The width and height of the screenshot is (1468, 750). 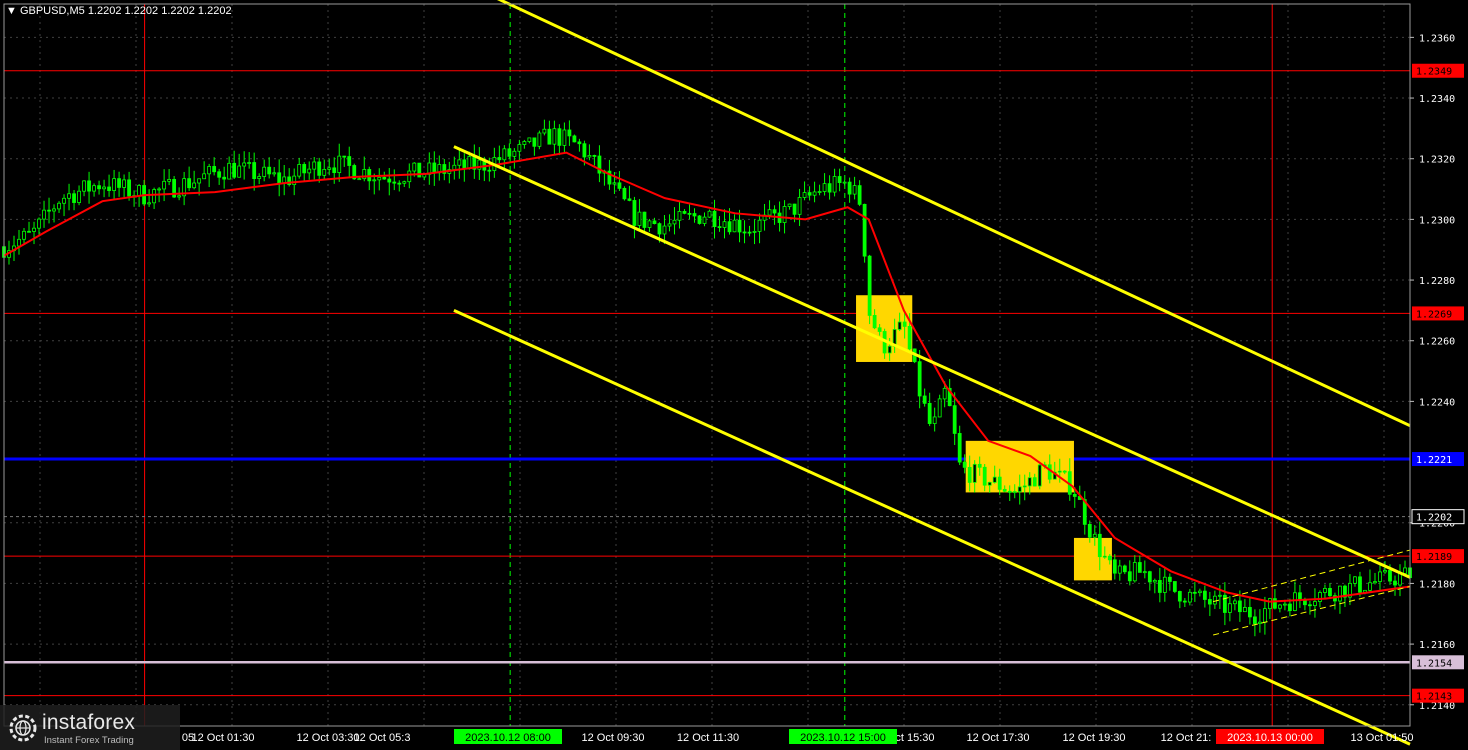 I want to click on logo: instaforex Instant Forex Trading, so click(x=90, y=727).